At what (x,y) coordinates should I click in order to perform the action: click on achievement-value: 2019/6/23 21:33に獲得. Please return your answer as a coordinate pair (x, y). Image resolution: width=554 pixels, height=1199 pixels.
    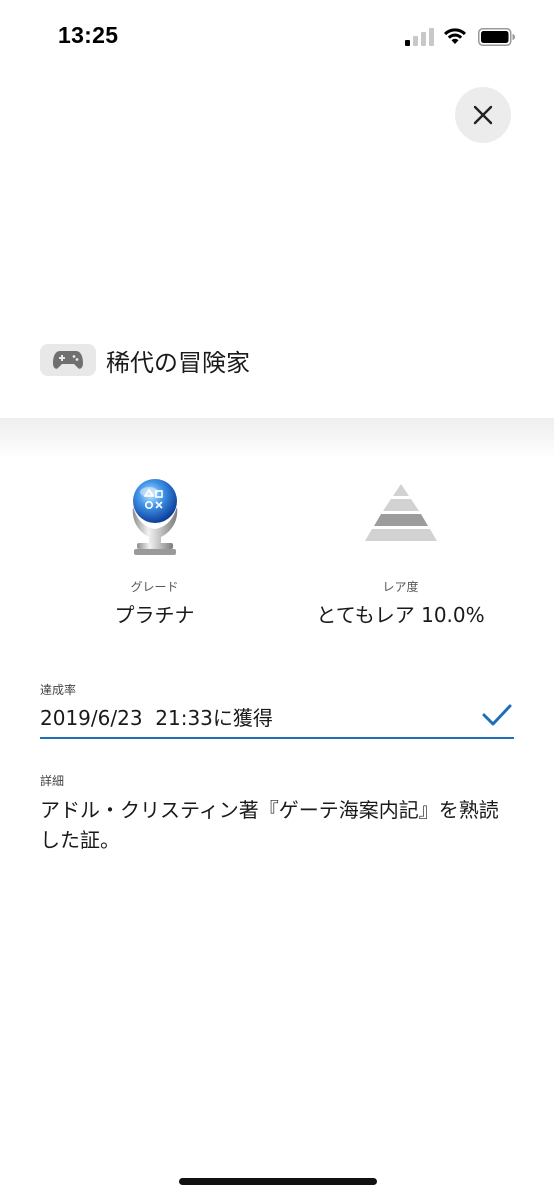
    Looking at the image, I should click on (156, 718).